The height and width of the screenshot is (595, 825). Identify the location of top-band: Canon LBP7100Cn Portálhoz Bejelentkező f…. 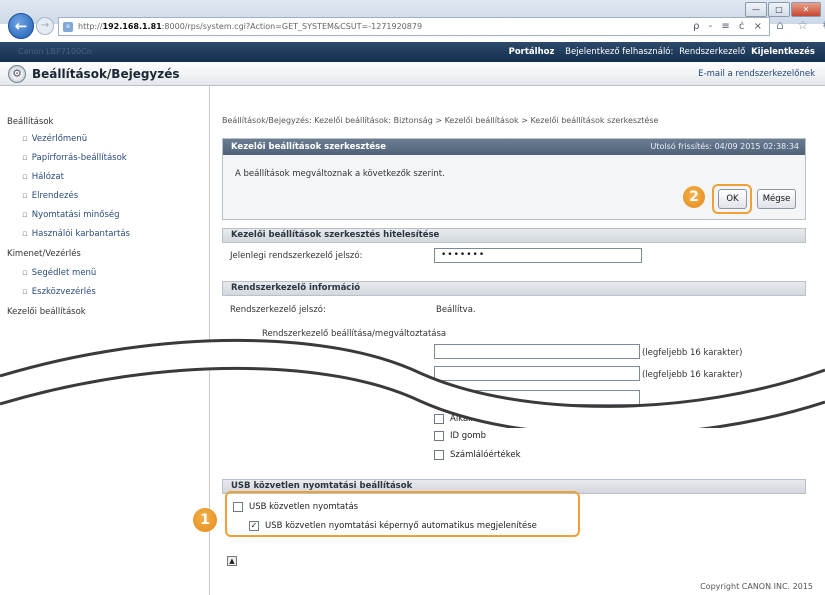
(412, 52).